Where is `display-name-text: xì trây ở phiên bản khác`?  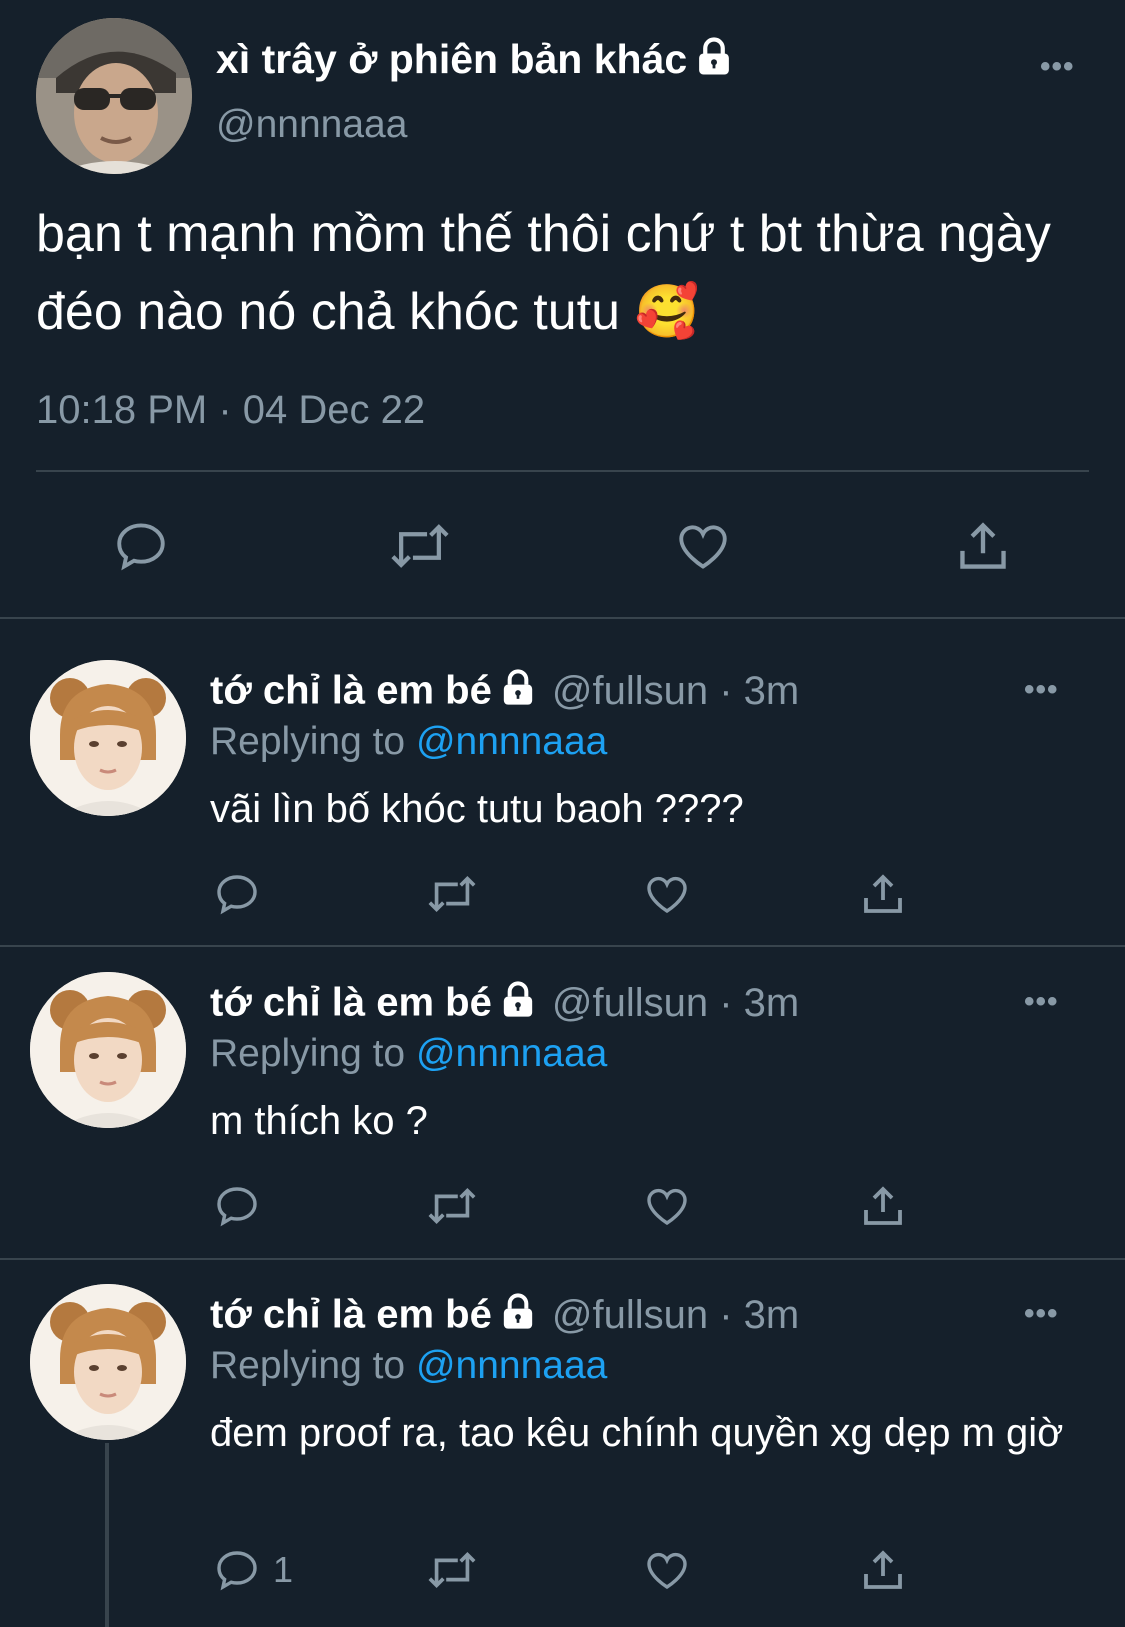
display-name-text: xì trây ở phiên bản khác is located at coordinates (452, 59).